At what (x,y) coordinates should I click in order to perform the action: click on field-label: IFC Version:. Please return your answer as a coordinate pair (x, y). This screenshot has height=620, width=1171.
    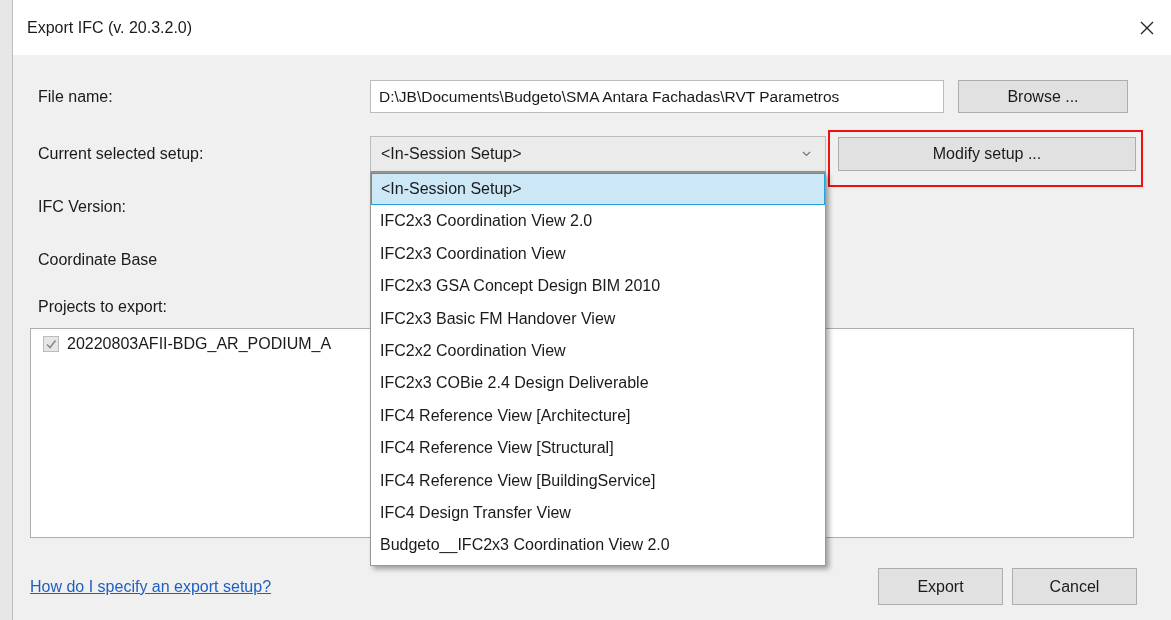
    Looking at the image, I should click on (82, 206).